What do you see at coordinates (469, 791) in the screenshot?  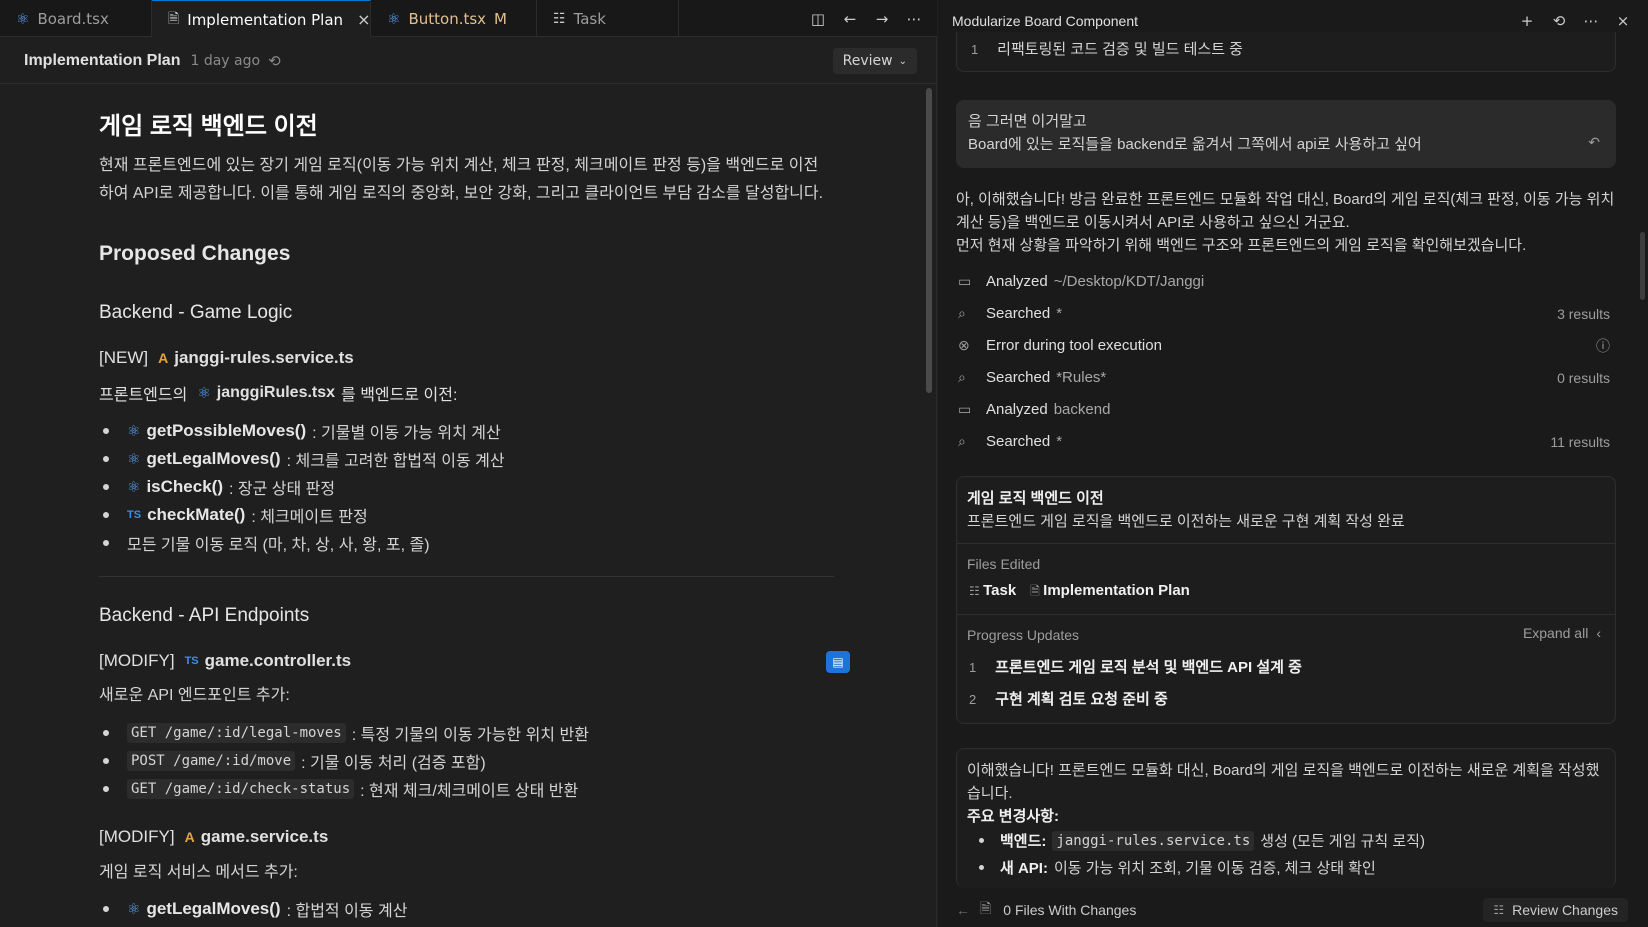 I see `endpoint-desc: : 현재 체크/체크메이트 상태 반환` at bounding box center [469, 791].